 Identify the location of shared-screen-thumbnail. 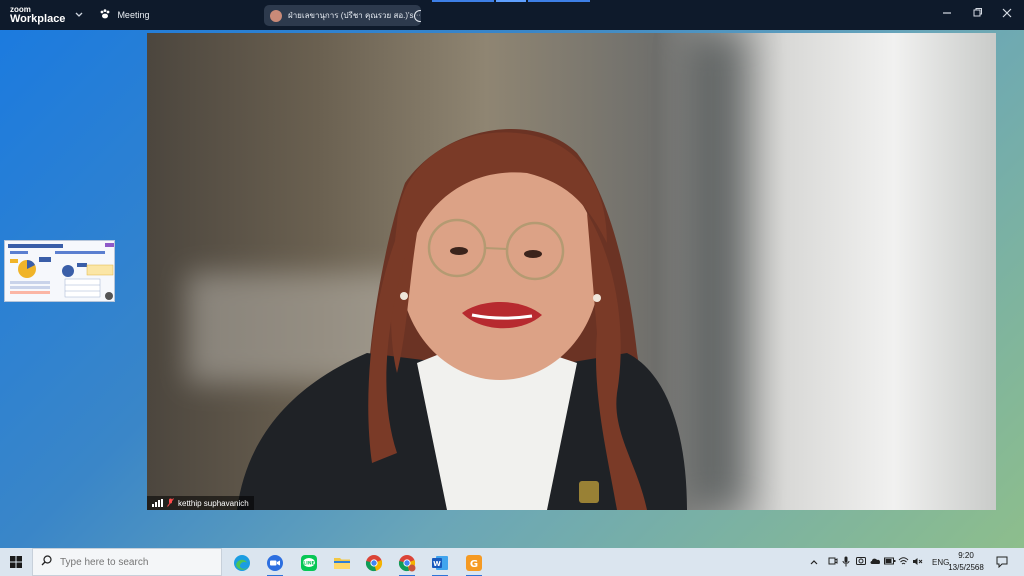
(59, 271).